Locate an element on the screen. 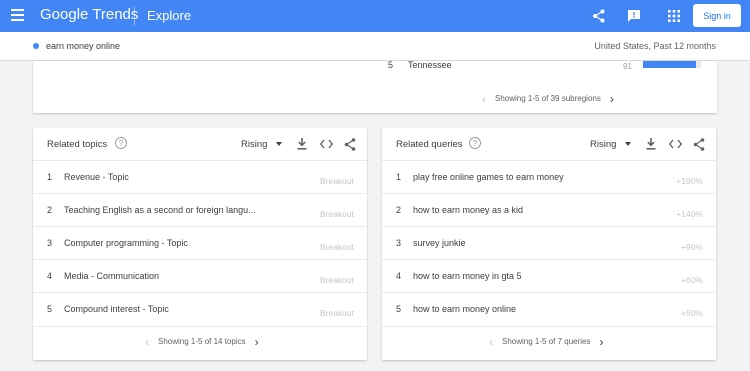  item-label: how to earn money as a kid is located at coordinates (515, 210).